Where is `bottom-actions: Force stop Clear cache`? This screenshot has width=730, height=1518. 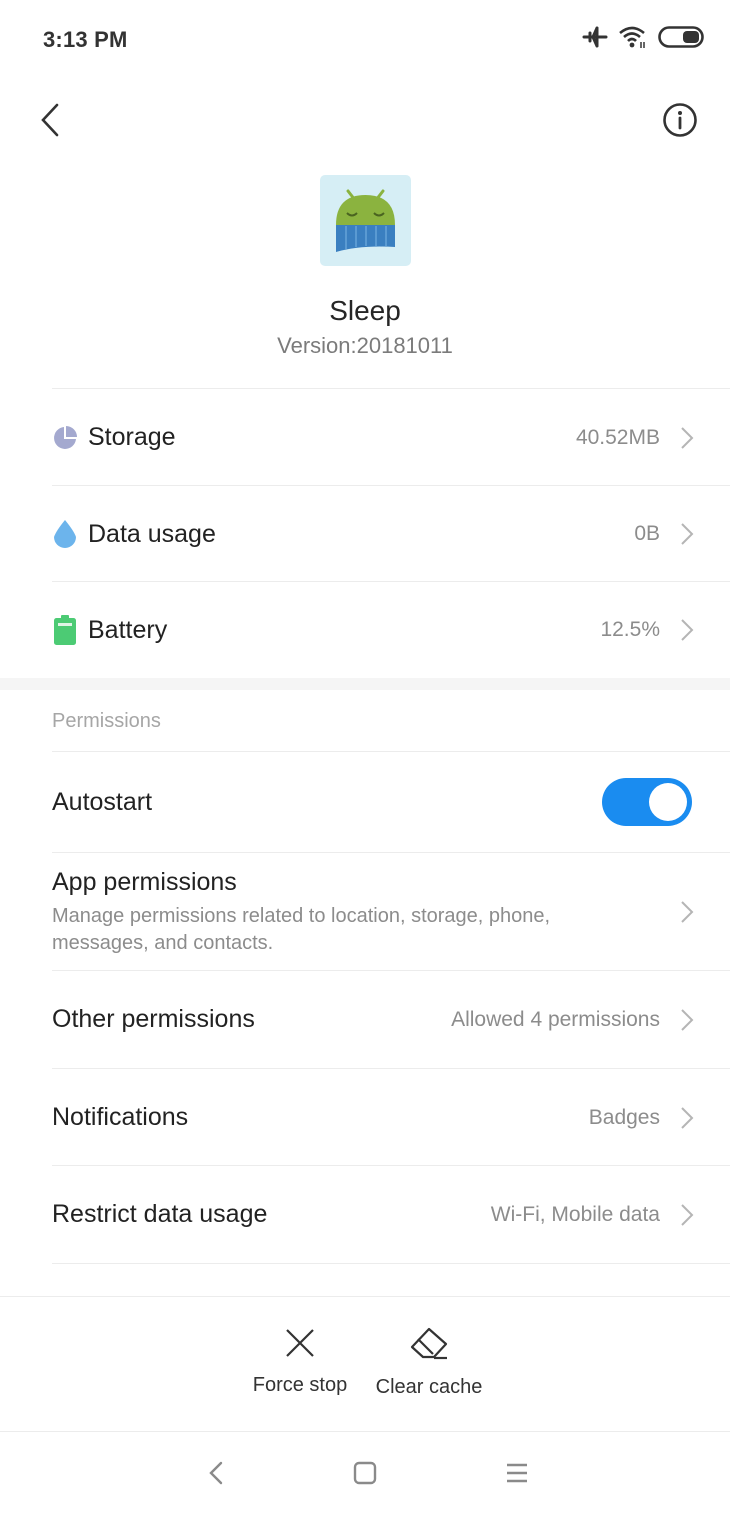 bottom-actions: Force stop Clear cache is located at coordinates (365, 1364).